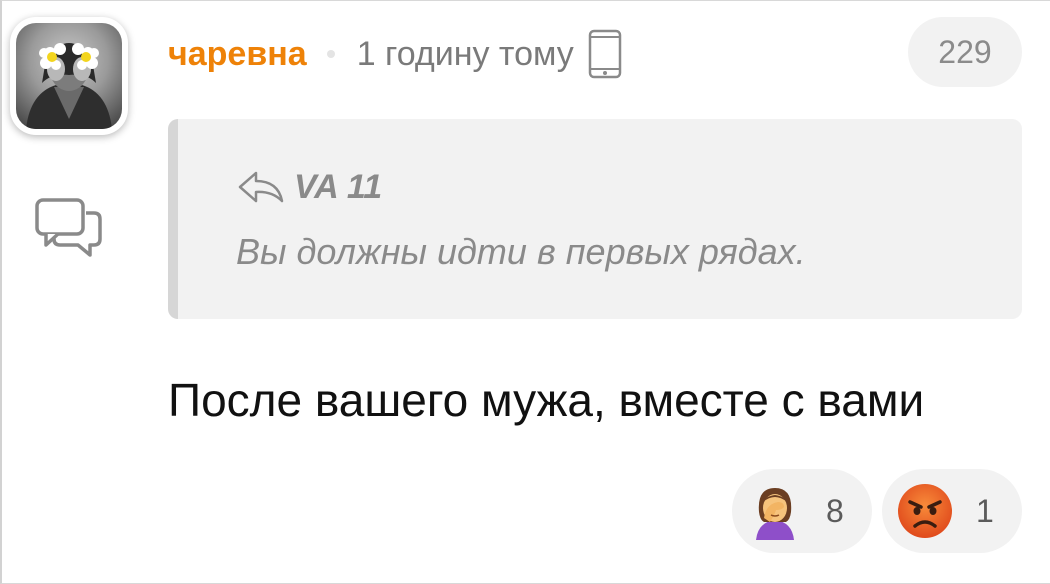 The image size is (1050, 584). What do you see at coordinates (925, 511) in the screenshot?
I see `angry-face-icon` at bounding box center [925, 511].